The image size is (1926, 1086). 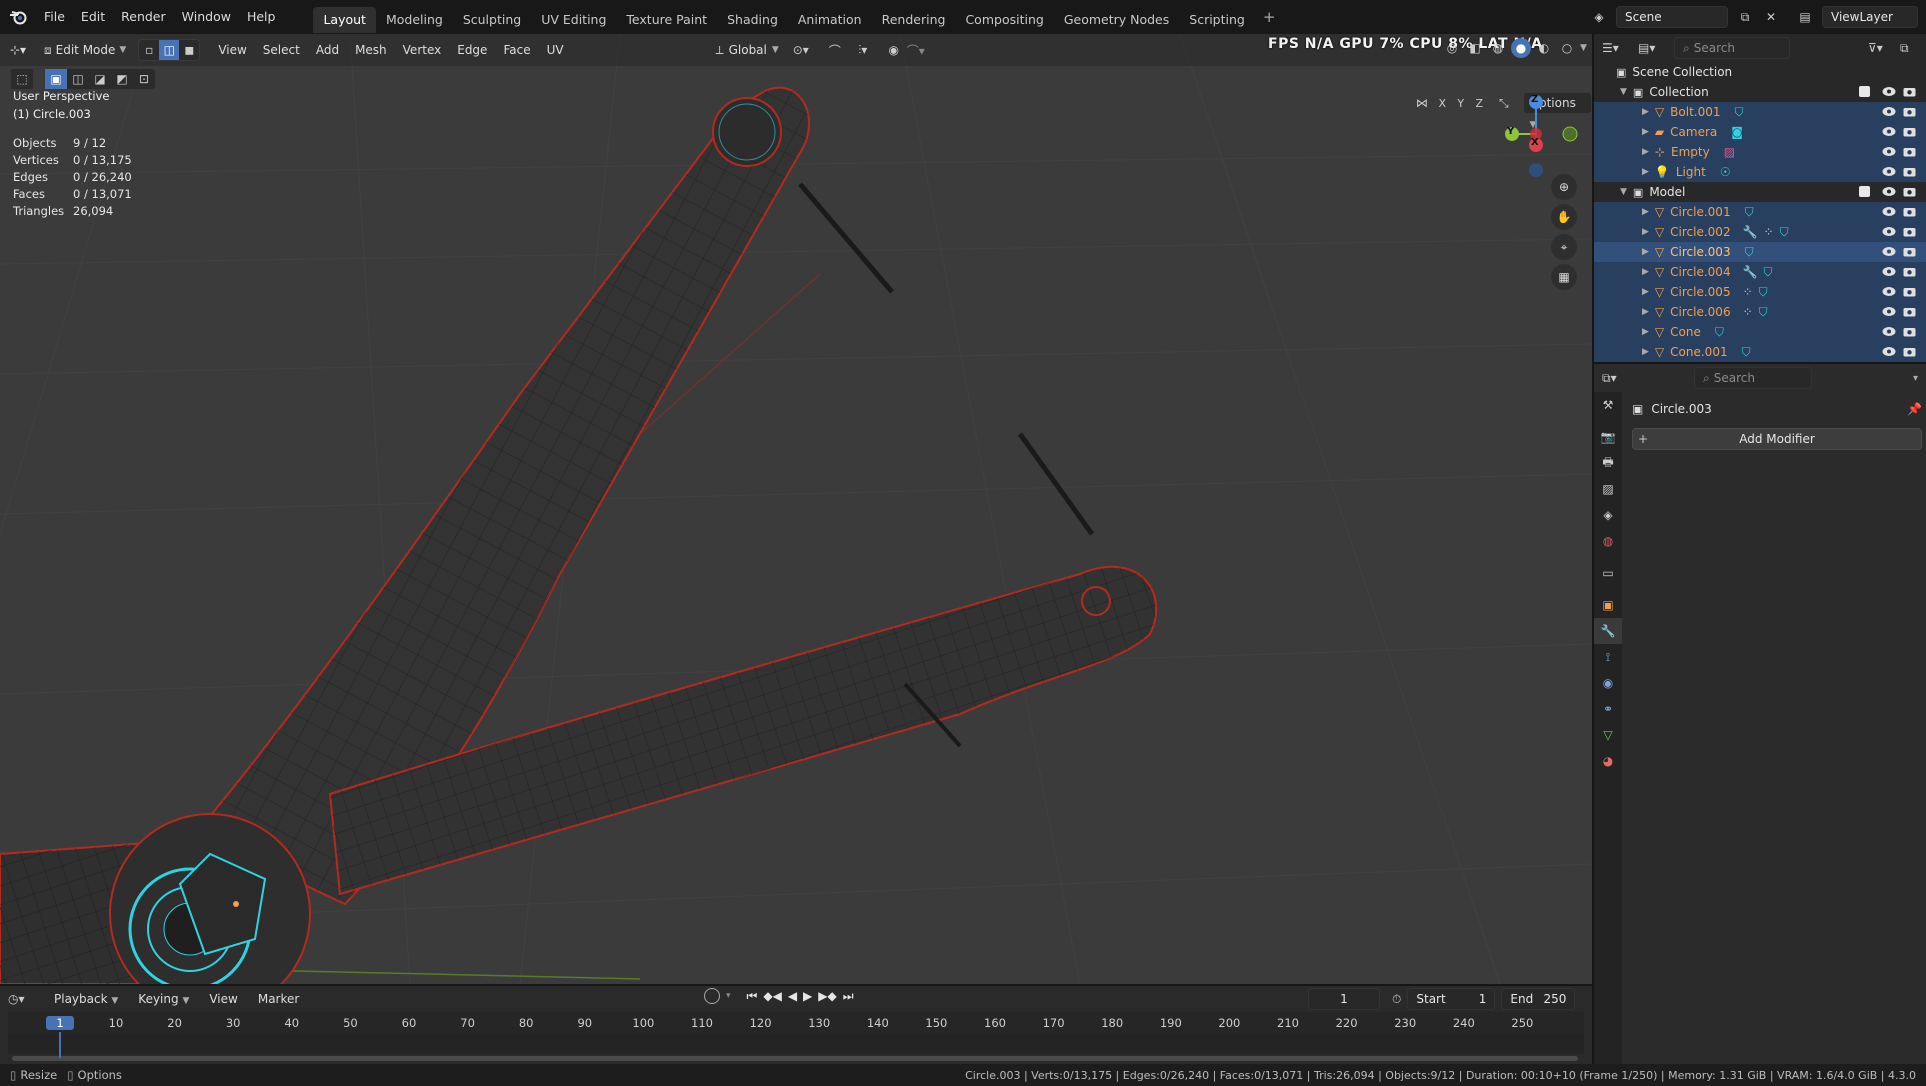 What do you see at coordinates (1760, 192) in the screenshot?
I see `collection-row-model: ▼ ▣ Model` at bounding box center [1760, 192].